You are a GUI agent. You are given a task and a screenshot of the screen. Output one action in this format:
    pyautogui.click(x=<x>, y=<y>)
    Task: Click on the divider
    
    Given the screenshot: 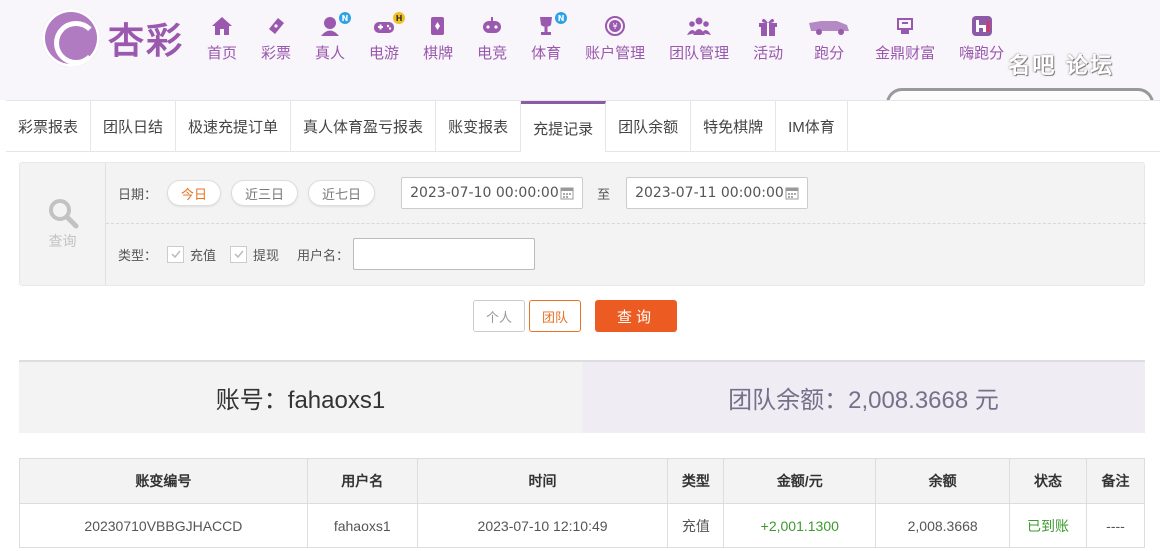 What is the action you would take?
    pyautogui.click(x=626, y=223)
    